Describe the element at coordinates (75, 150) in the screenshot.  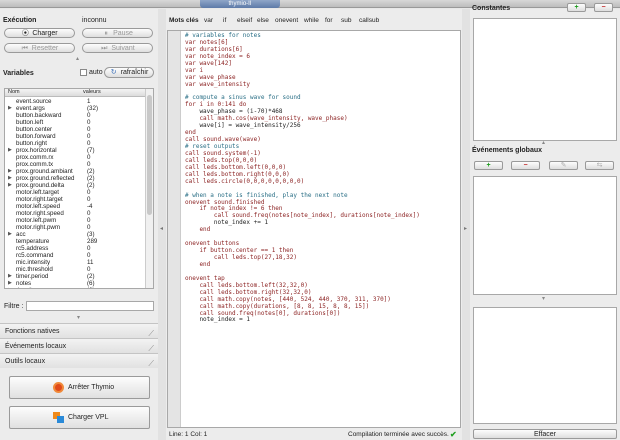
I see `table-row: ▶ prox.horizontal (7)` at that location.